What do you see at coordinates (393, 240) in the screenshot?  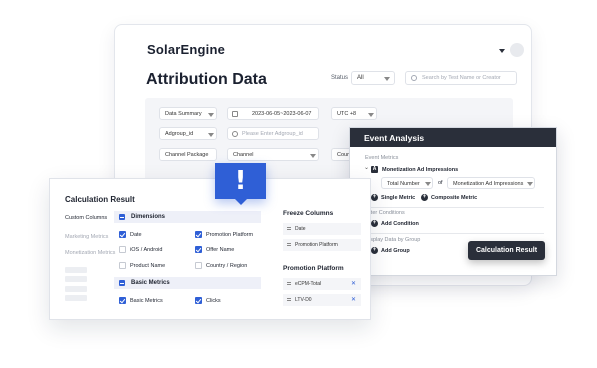 I see `display-group-label: Display Data by Group` at bounding box center [393, 240].